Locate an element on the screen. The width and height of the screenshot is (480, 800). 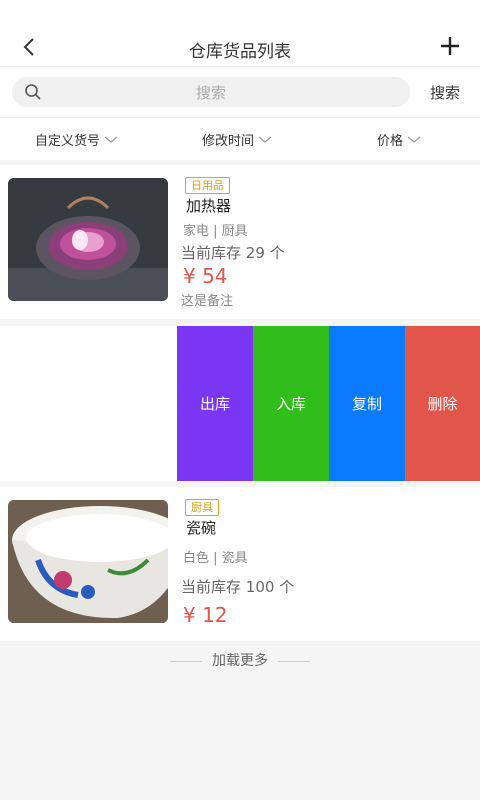
filter-custom-sku: 自定义货号 is located at coordinates (76, 139).